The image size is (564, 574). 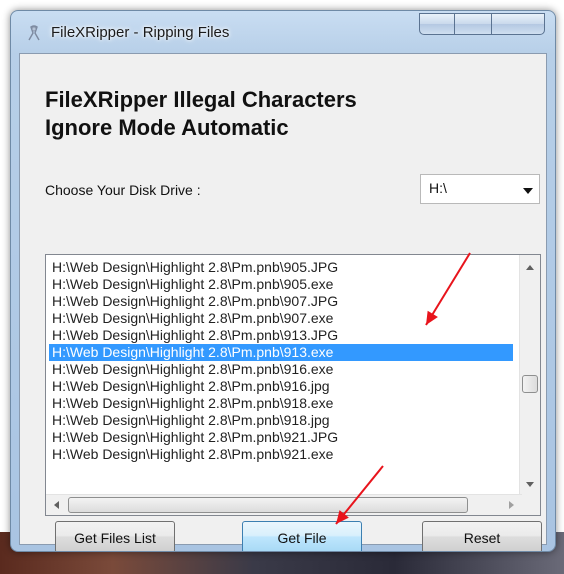 What do you see at coordinates (56, 505) in the screenshot?
I see `scroll-left-arrow-icon` at bounding box center [56, 505].